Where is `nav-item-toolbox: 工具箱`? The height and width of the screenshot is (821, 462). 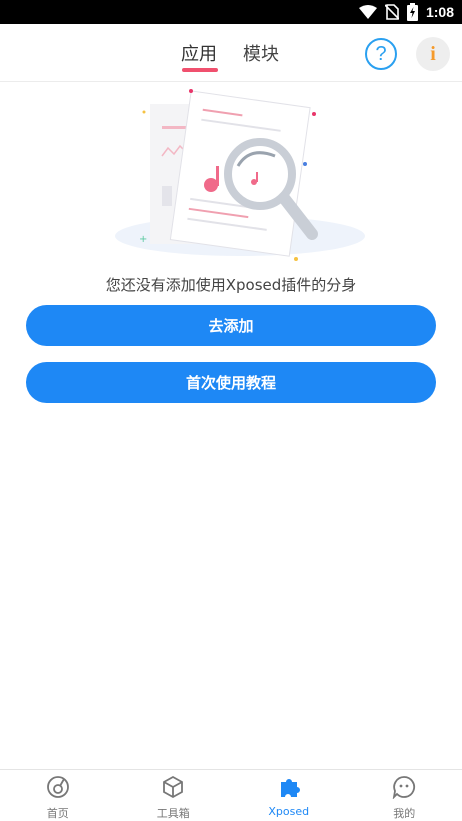
nav-item-toolbox: 工具箱 is located at coordinates (174, 795).